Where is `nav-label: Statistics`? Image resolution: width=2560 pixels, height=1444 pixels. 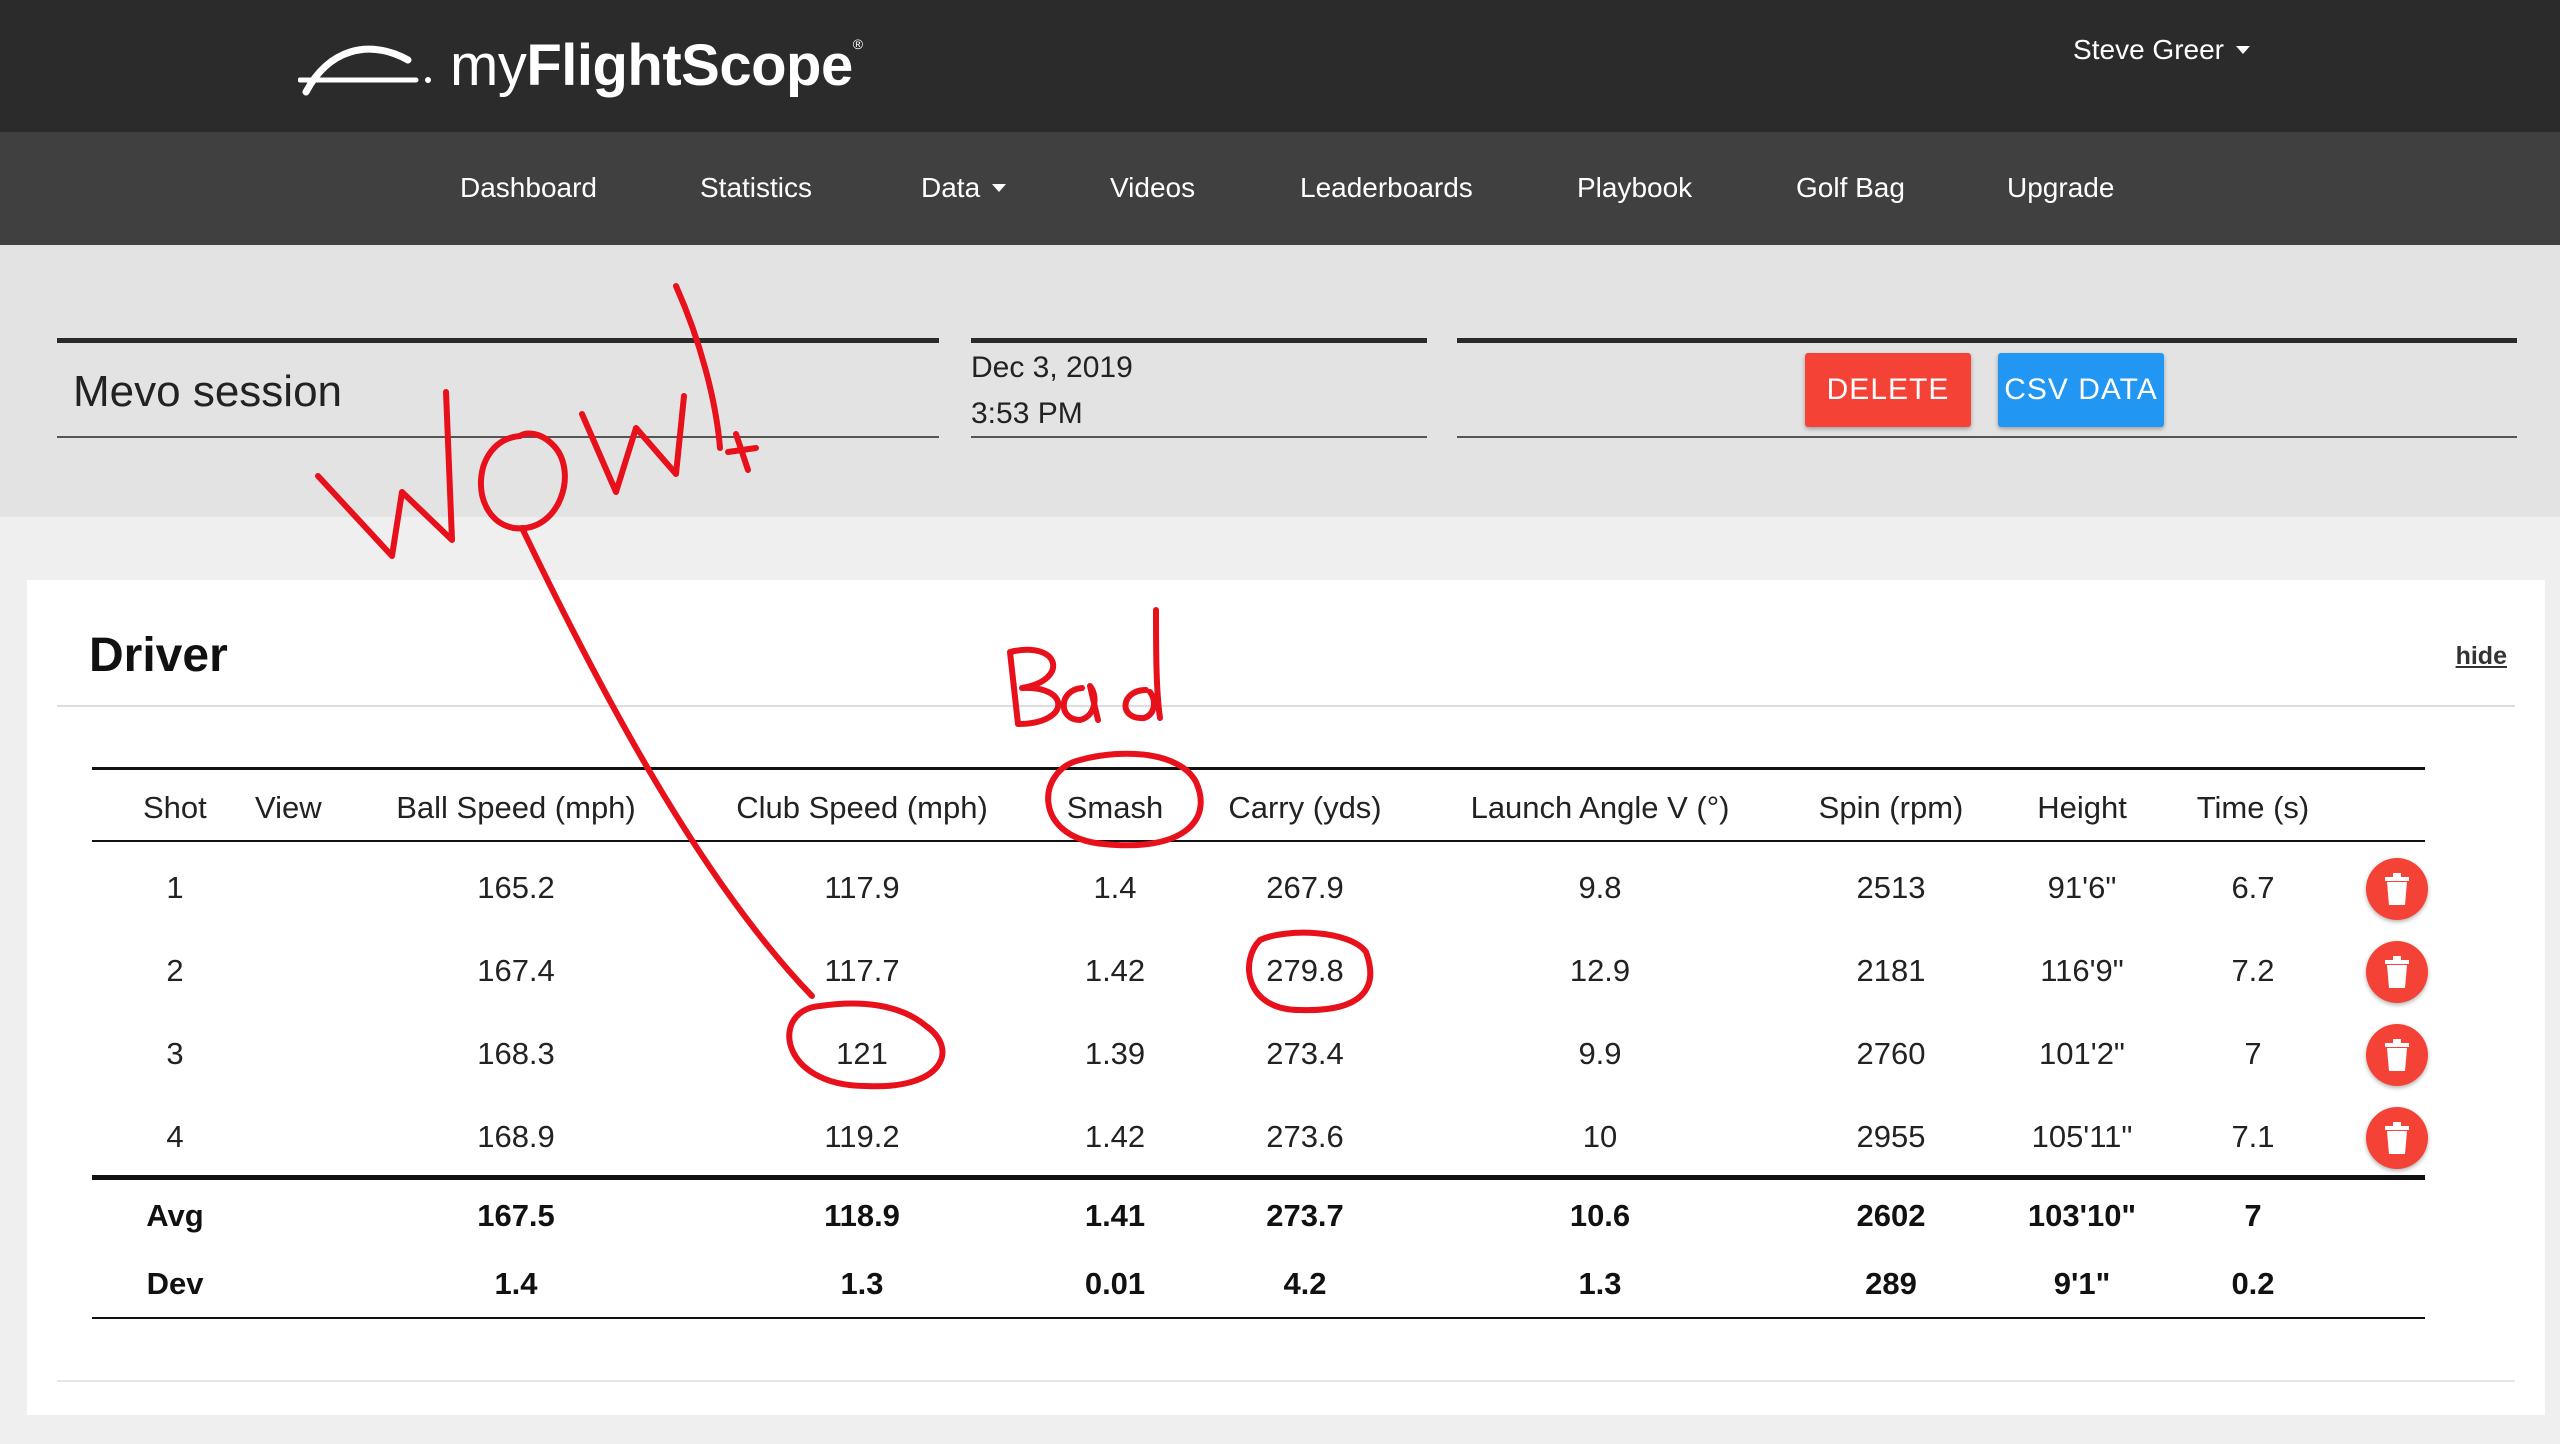 nav-label: Statistics is located at coordinates (756, 187).